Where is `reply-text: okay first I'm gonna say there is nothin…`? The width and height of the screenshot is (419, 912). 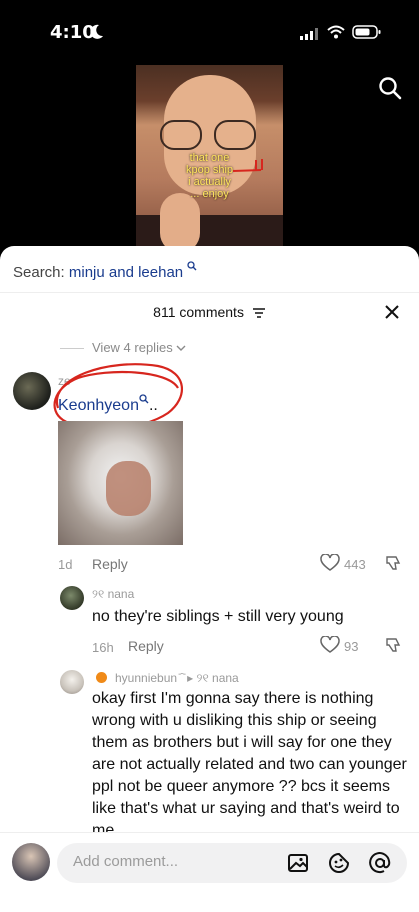 reply-text: okay first I'm gonna say there is nothin… is located at coordinates (249, 764).